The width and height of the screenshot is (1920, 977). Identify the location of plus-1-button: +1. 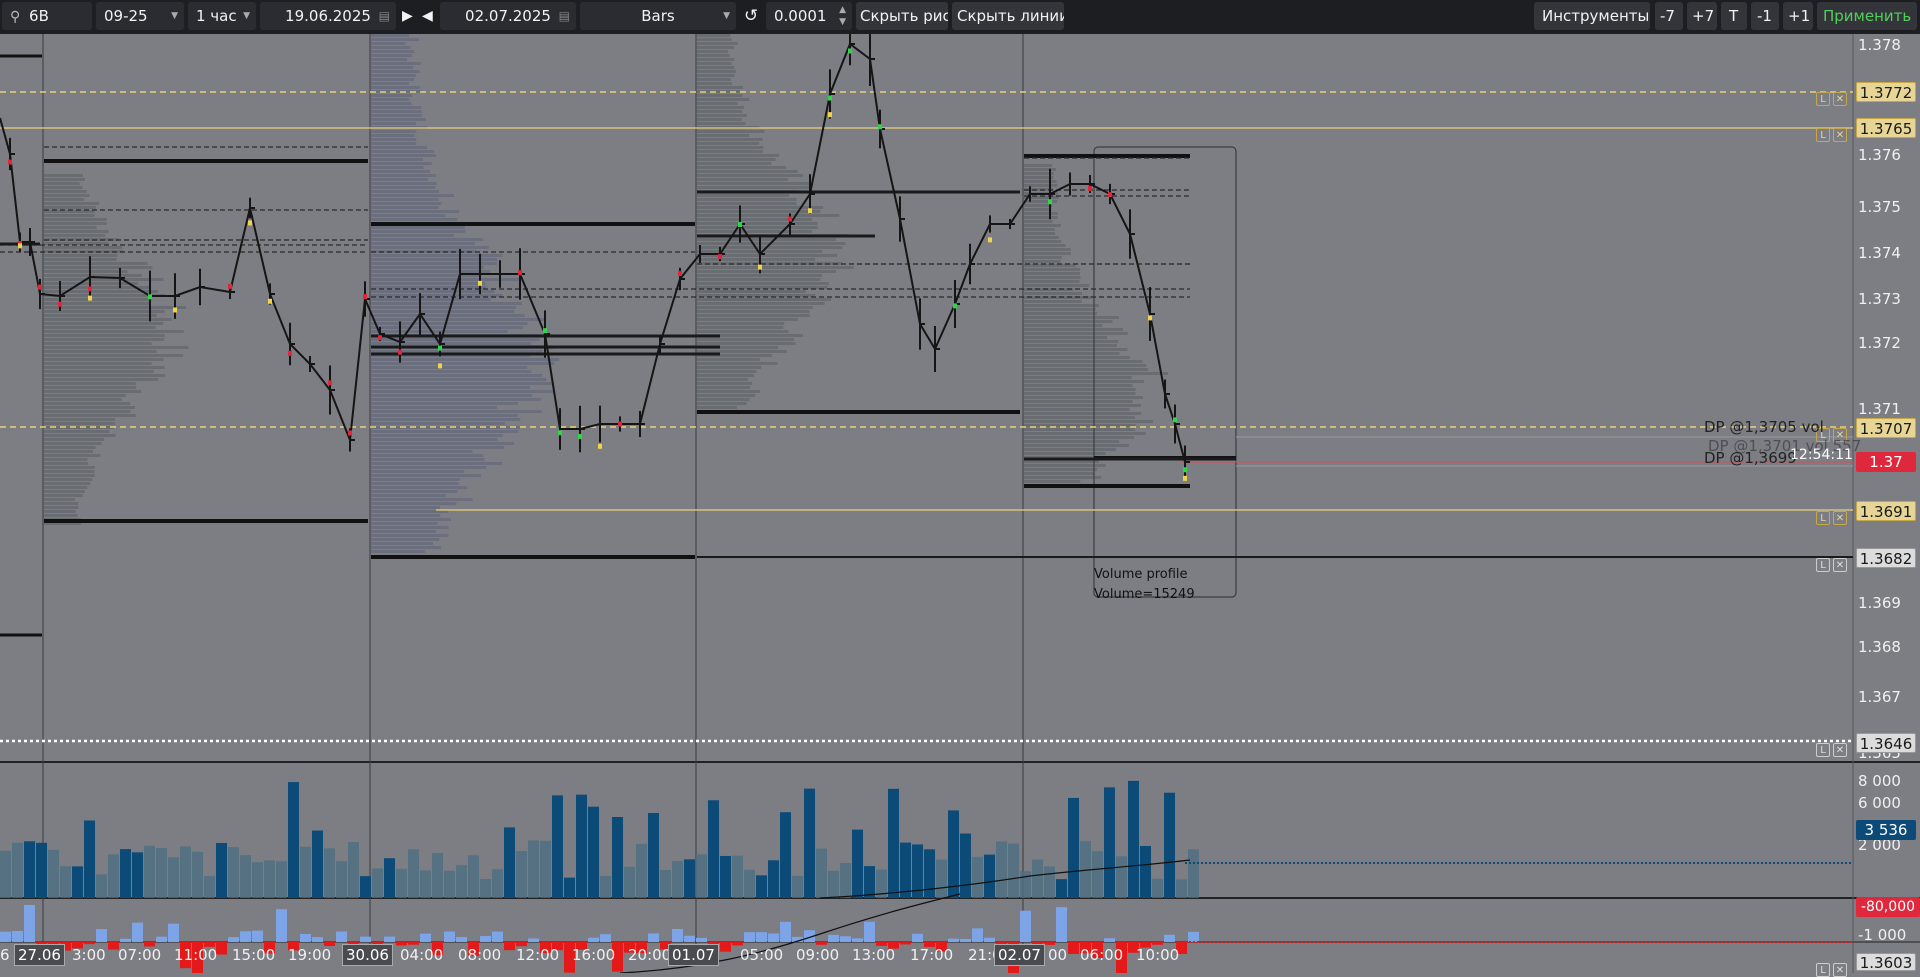
(1798, 16).